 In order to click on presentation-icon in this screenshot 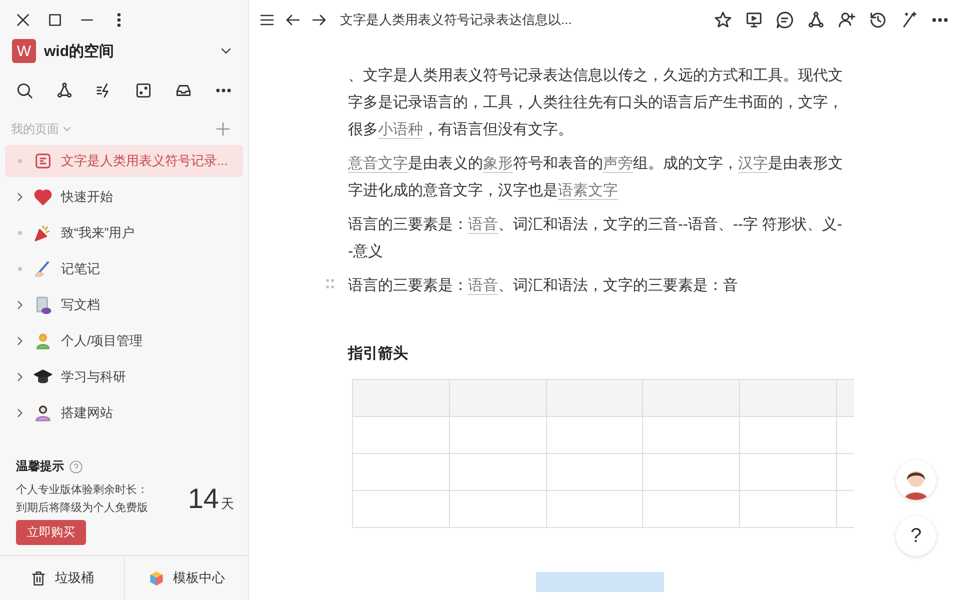, I will do `click(754, 20)`.